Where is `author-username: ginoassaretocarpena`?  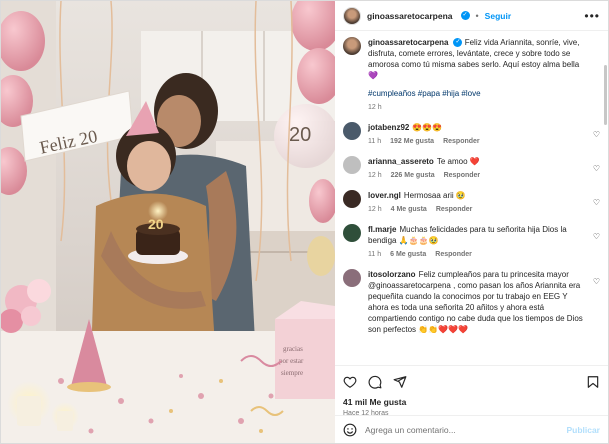 author-username: ginoassaretocarpena is located at coordinates (410, 16).